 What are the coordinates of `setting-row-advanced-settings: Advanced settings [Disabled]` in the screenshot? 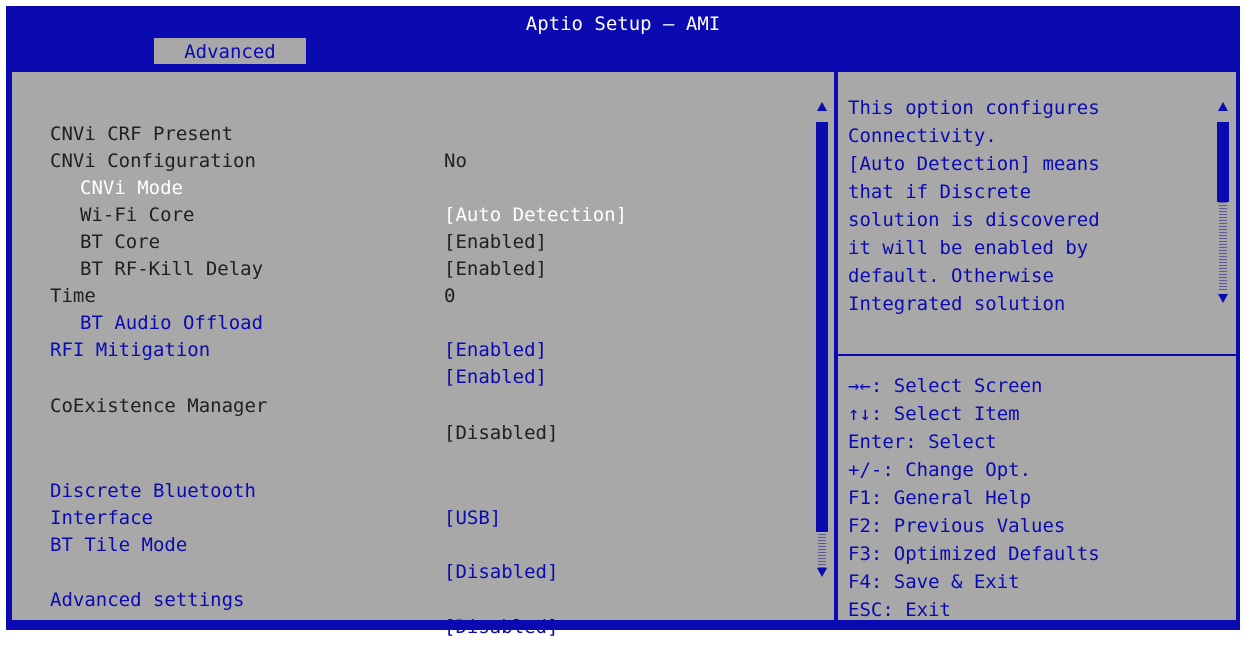 It's located at (412, 599).